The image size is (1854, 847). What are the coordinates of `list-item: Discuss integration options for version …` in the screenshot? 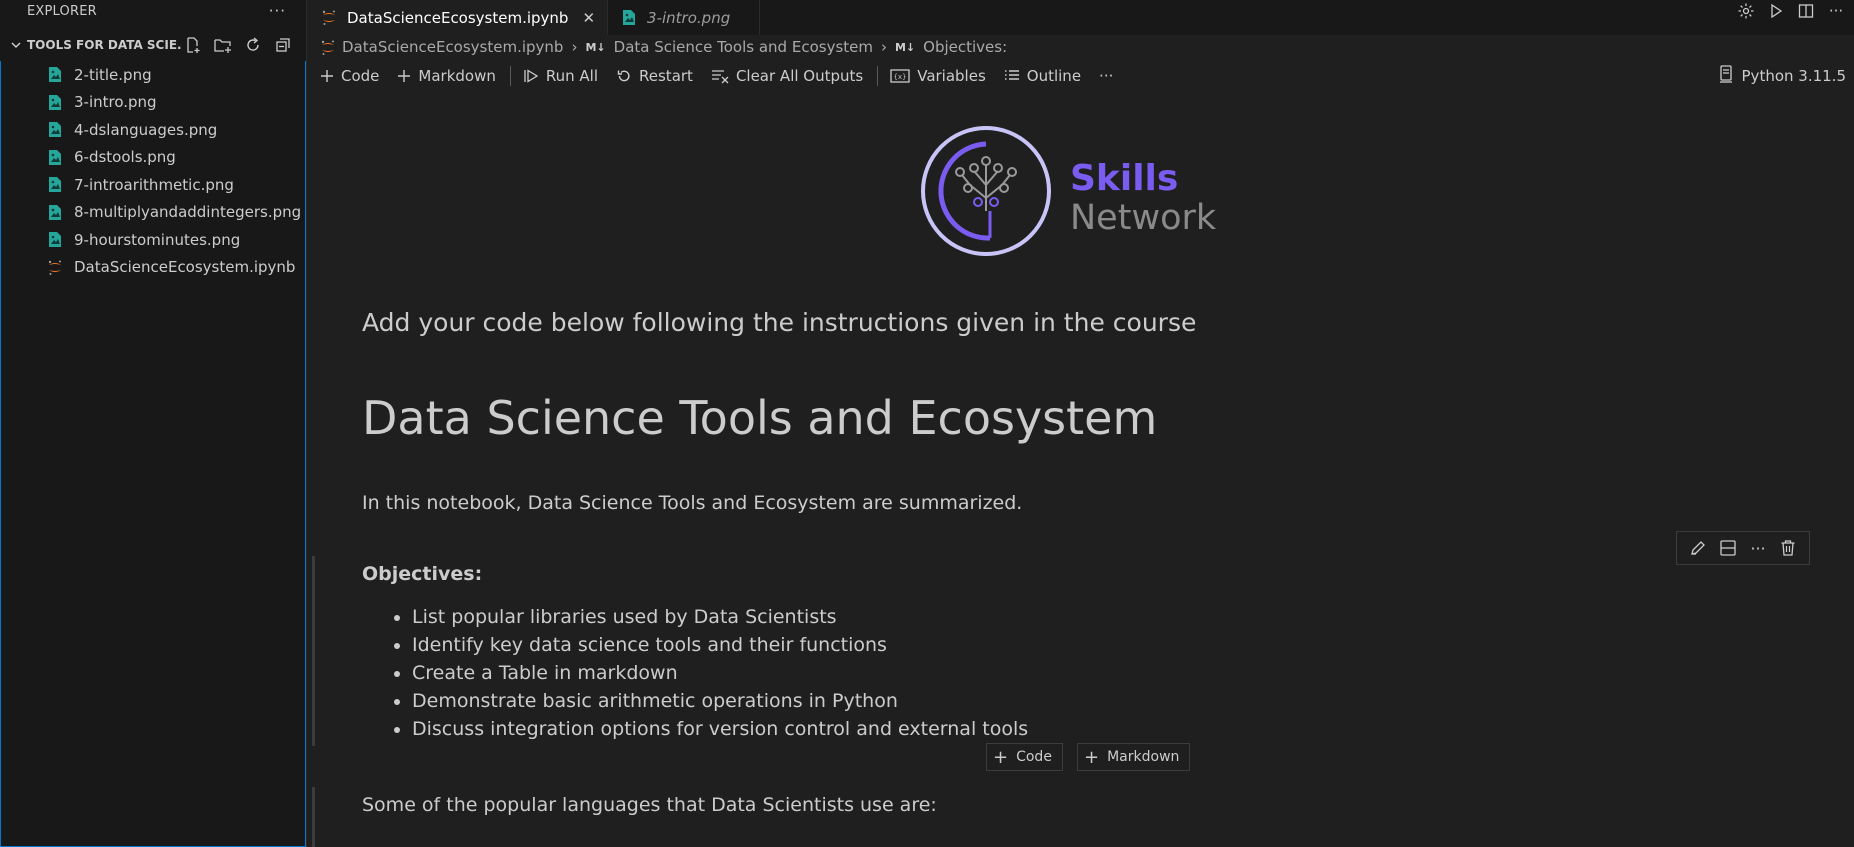 It's located at (720, 729).